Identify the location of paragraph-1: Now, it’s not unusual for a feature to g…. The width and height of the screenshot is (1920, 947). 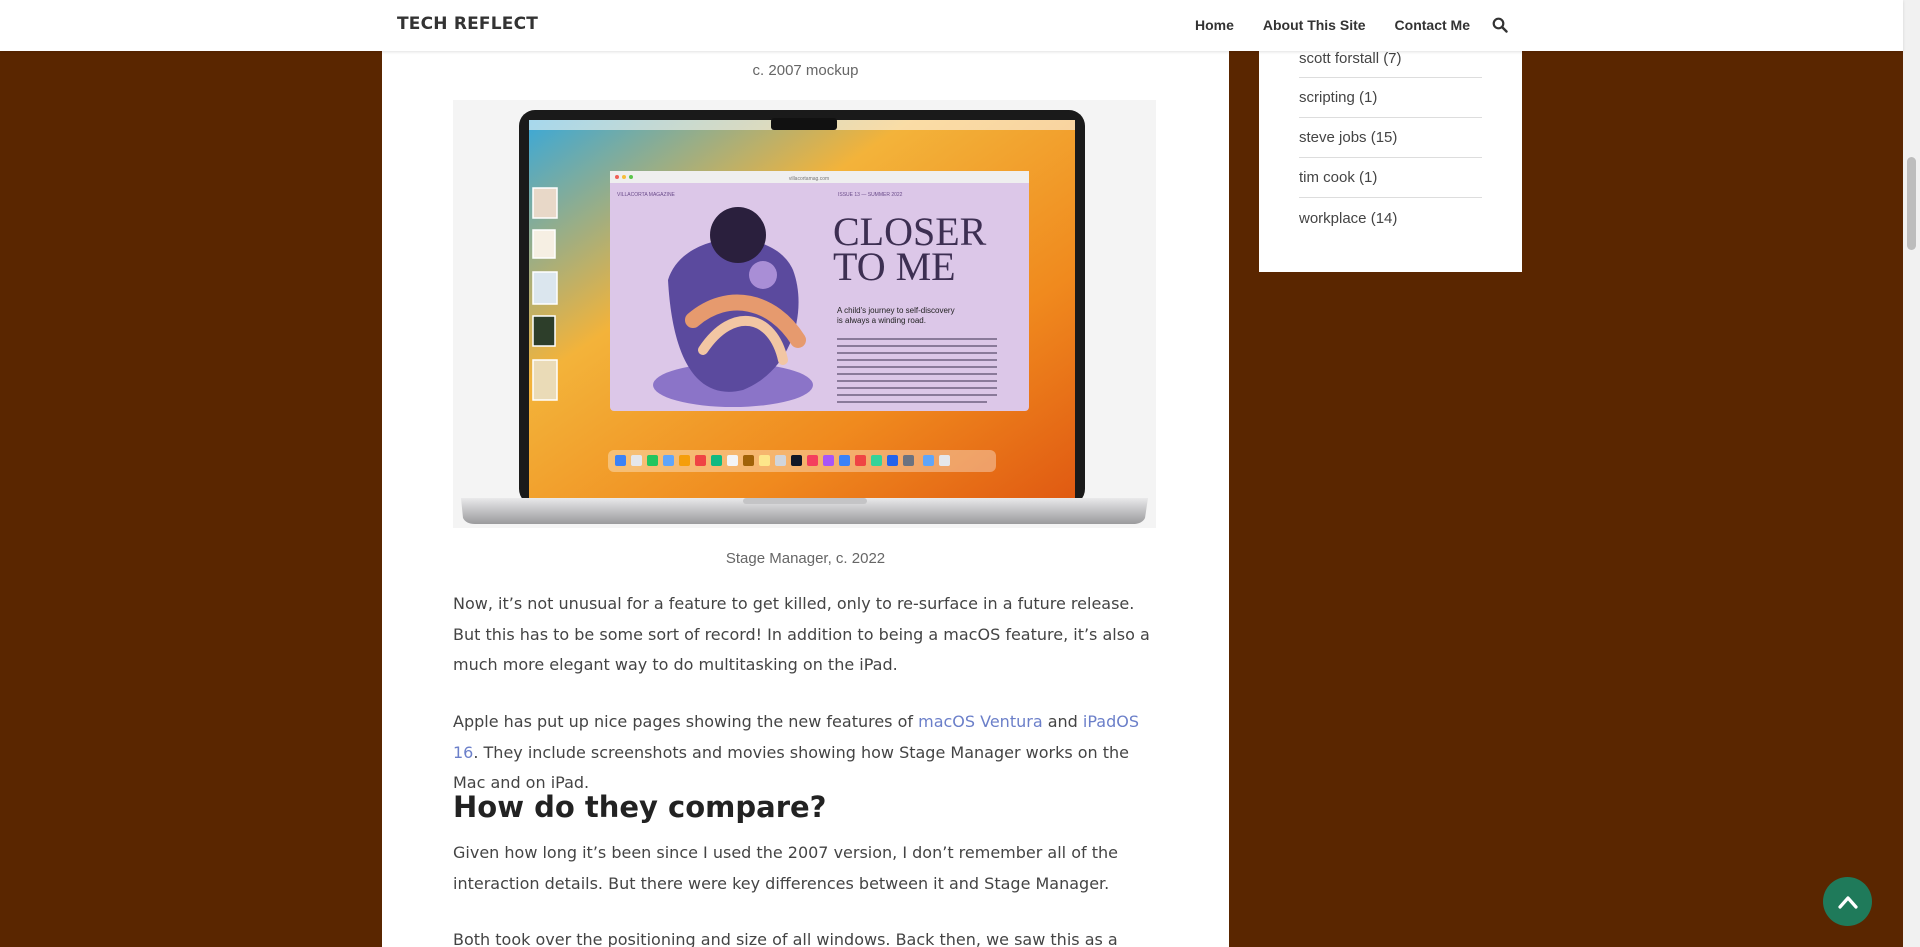
(801, 634).